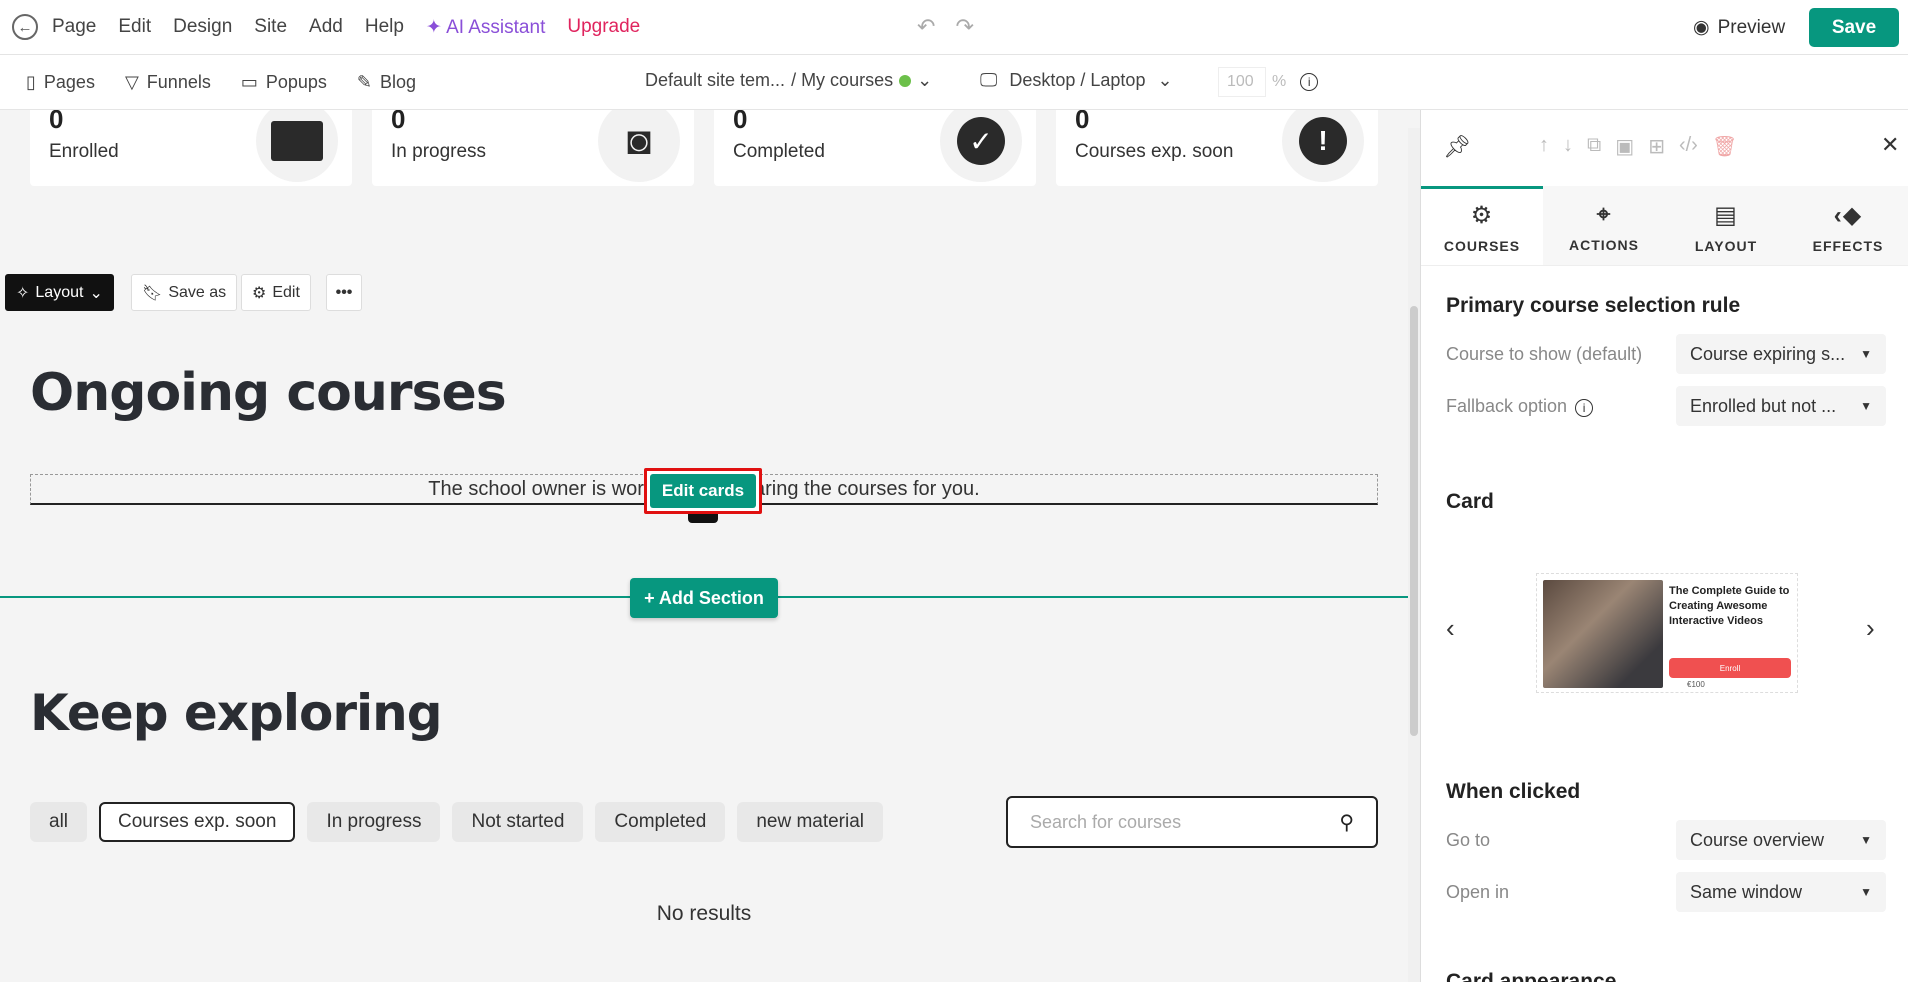  What do you see at coordinates (1594, 146) in the screenshot?
I see `copy-icon: ⧉` at bounding box center [1594, 146].